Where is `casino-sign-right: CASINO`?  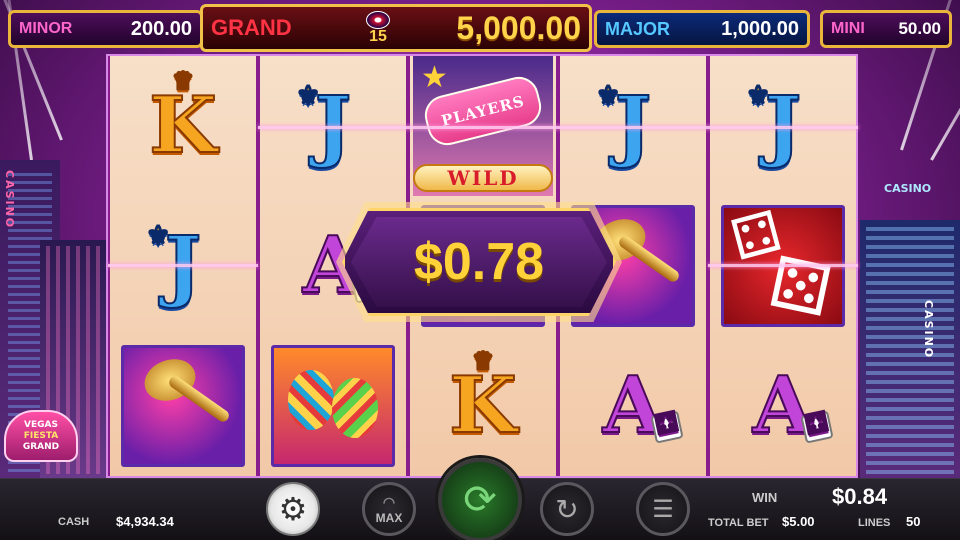
casino-sign-right: CASINO is located at coordinates (928, 330).